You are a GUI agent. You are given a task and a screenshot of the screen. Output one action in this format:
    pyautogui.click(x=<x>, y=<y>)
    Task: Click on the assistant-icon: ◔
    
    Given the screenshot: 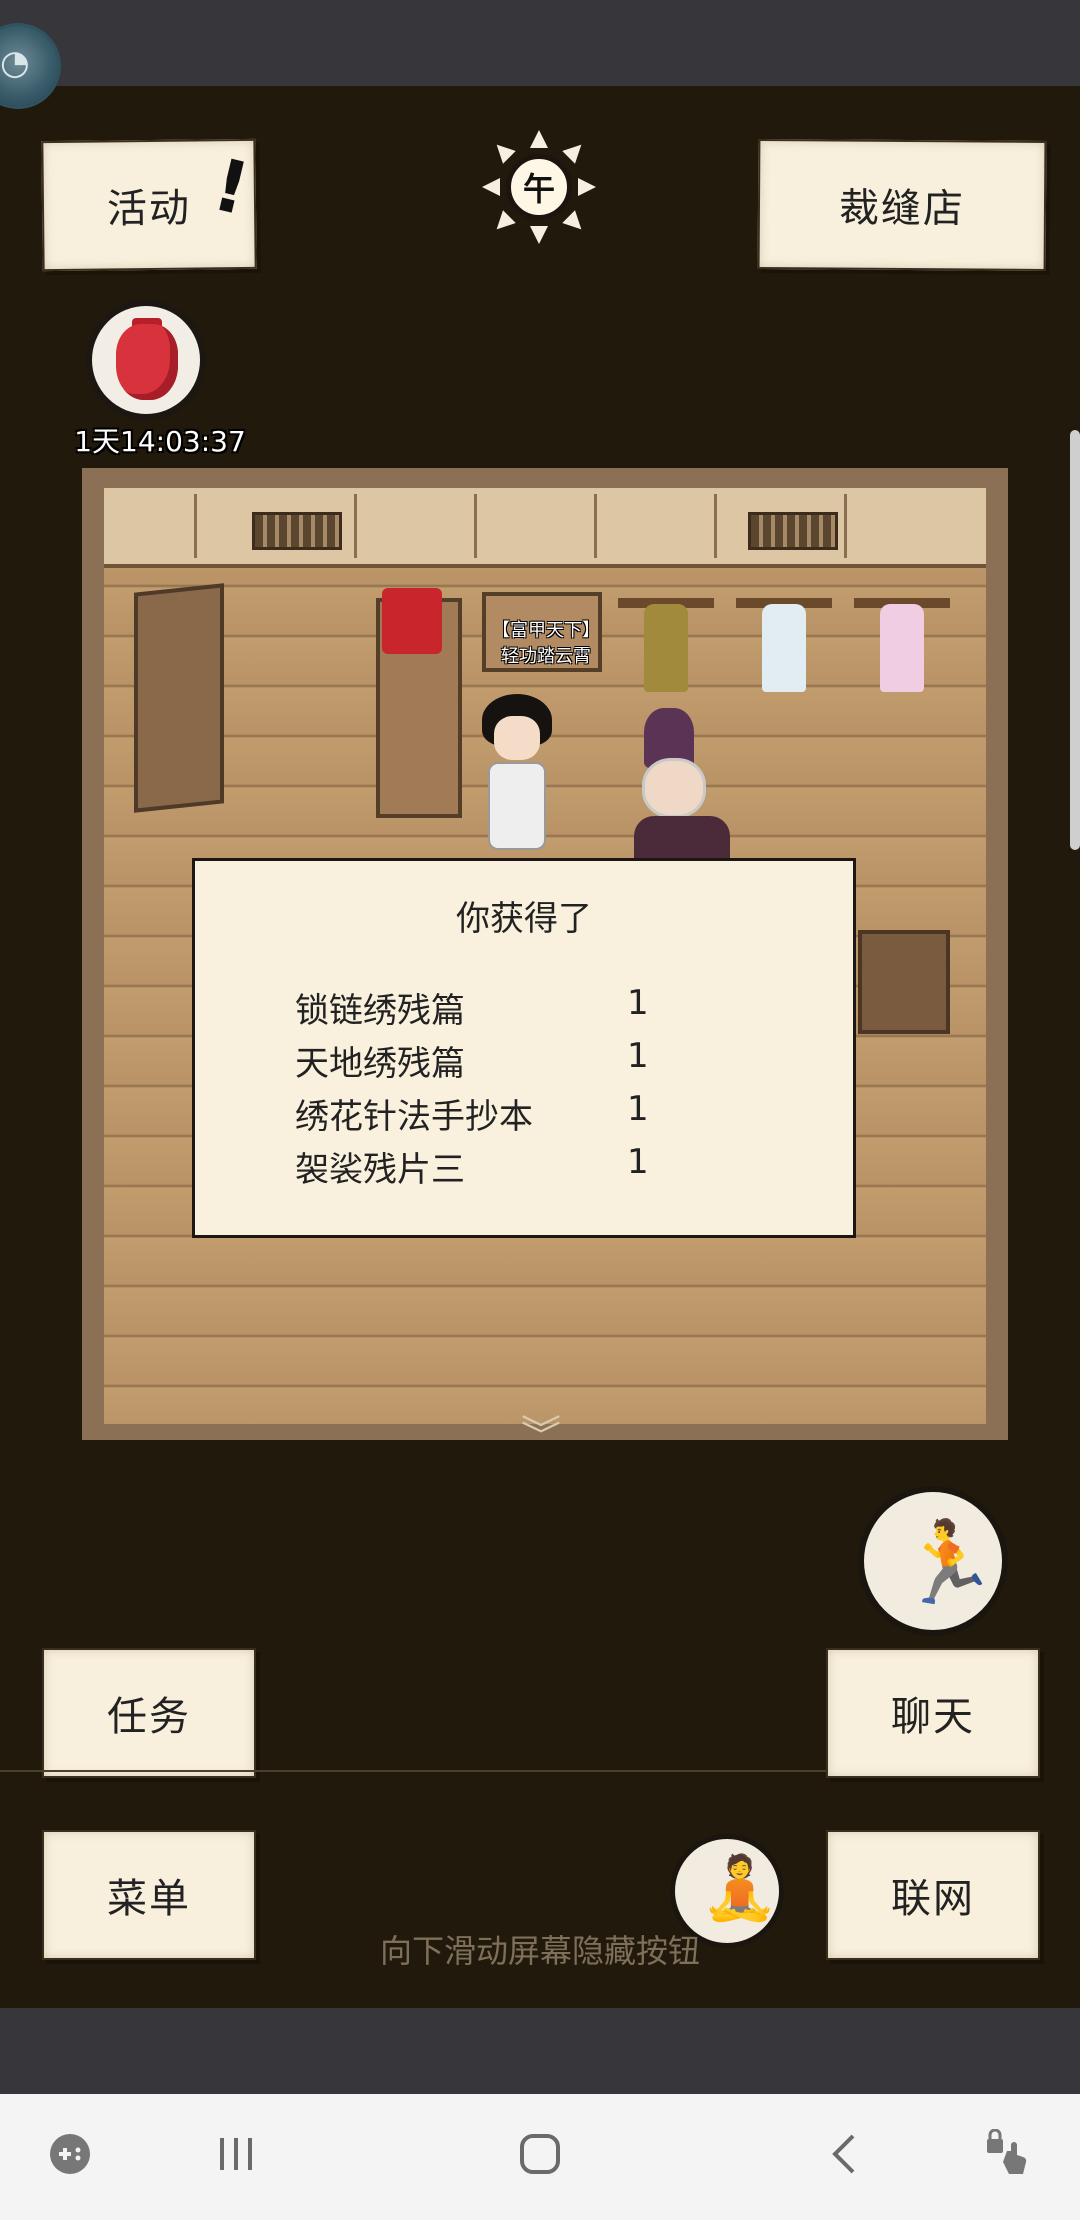 What is the action you would take?
    pyautogui.click(x=15, y=63)
    